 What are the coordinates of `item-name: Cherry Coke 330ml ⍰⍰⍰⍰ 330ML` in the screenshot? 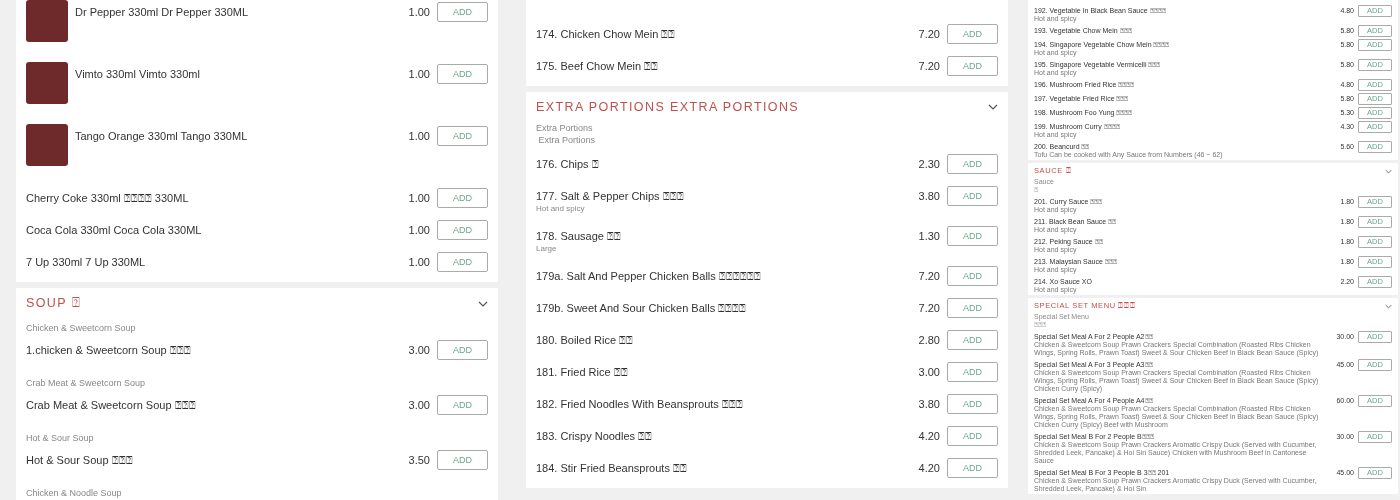 It's located at (108, 198).